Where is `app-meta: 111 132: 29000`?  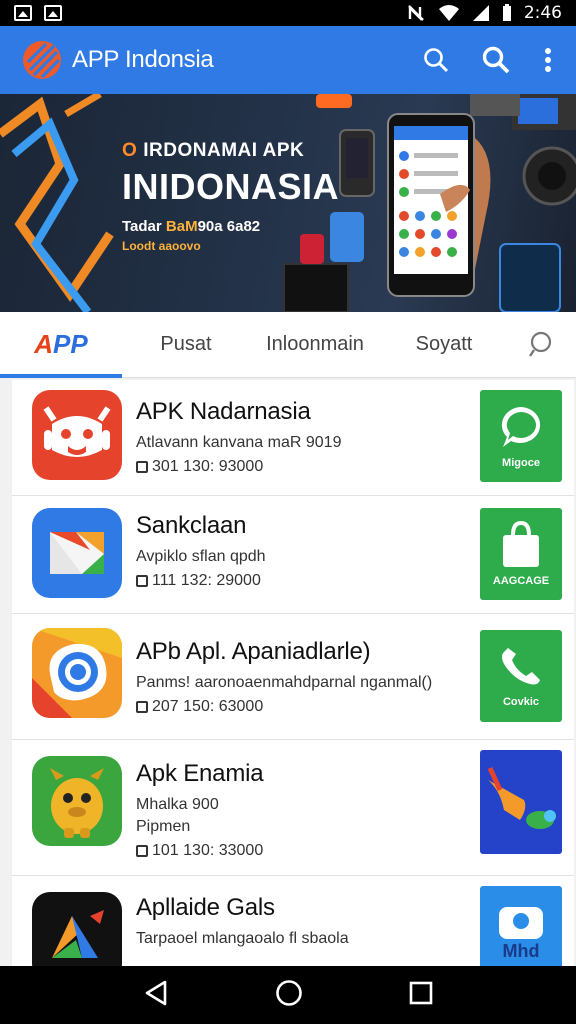 app-meta: 111 132: 29000 is located at coordinates (305, 581).